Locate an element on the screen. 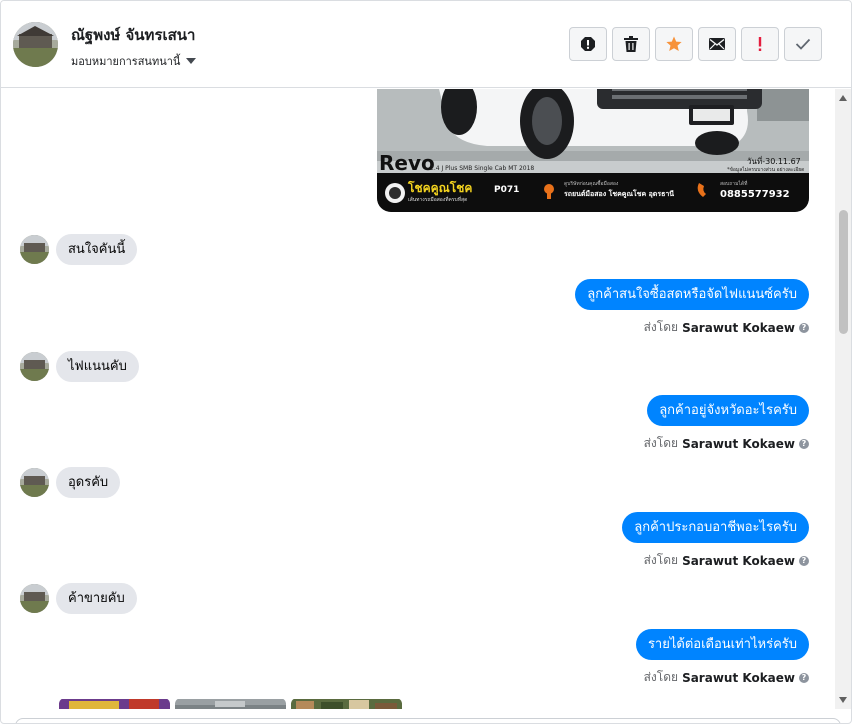  flag-button is located at coordinates (760, 44).